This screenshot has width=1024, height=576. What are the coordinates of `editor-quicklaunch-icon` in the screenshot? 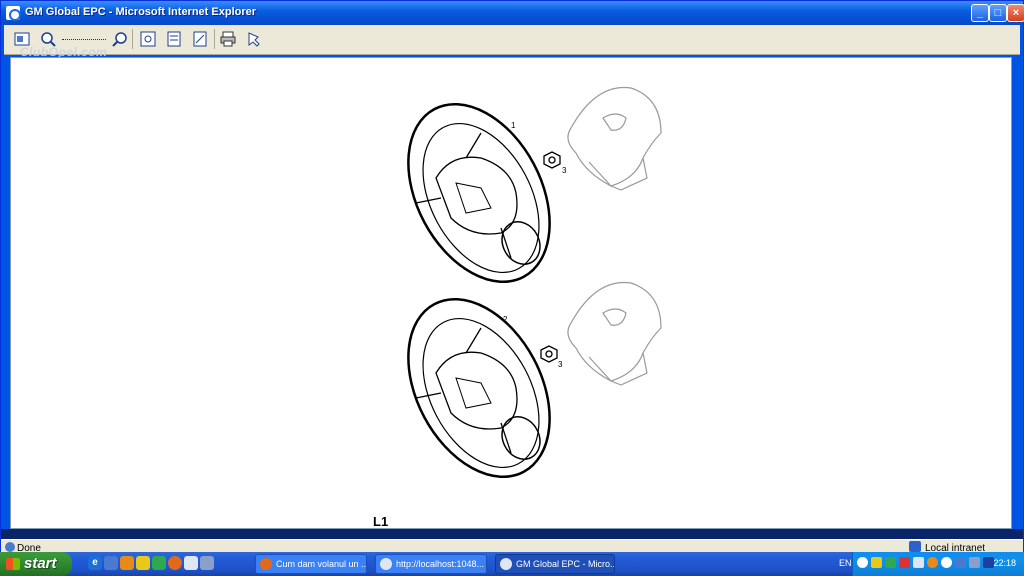 It's located at (159, 563).